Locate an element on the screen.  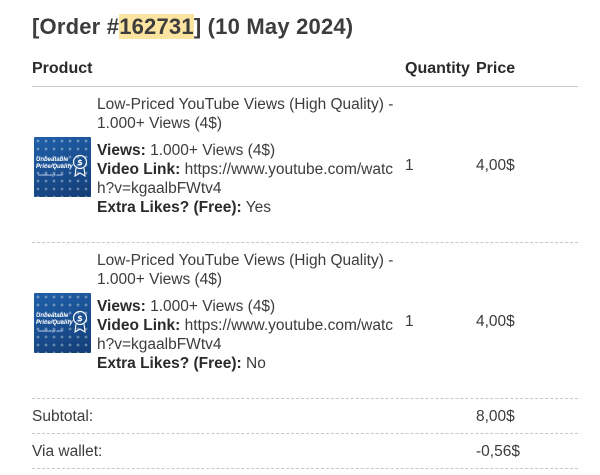
subtotal-value: 8,00$ is located at coordinates (495, 416).